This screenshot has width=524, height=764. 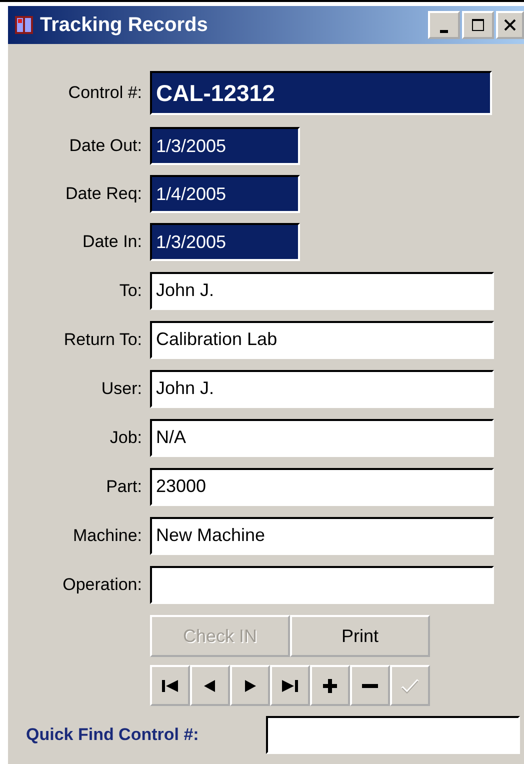 What do you see at coordinates (130, 290) in the screenshot?
I see `field-label: To:` at bounding box center [130, 290].